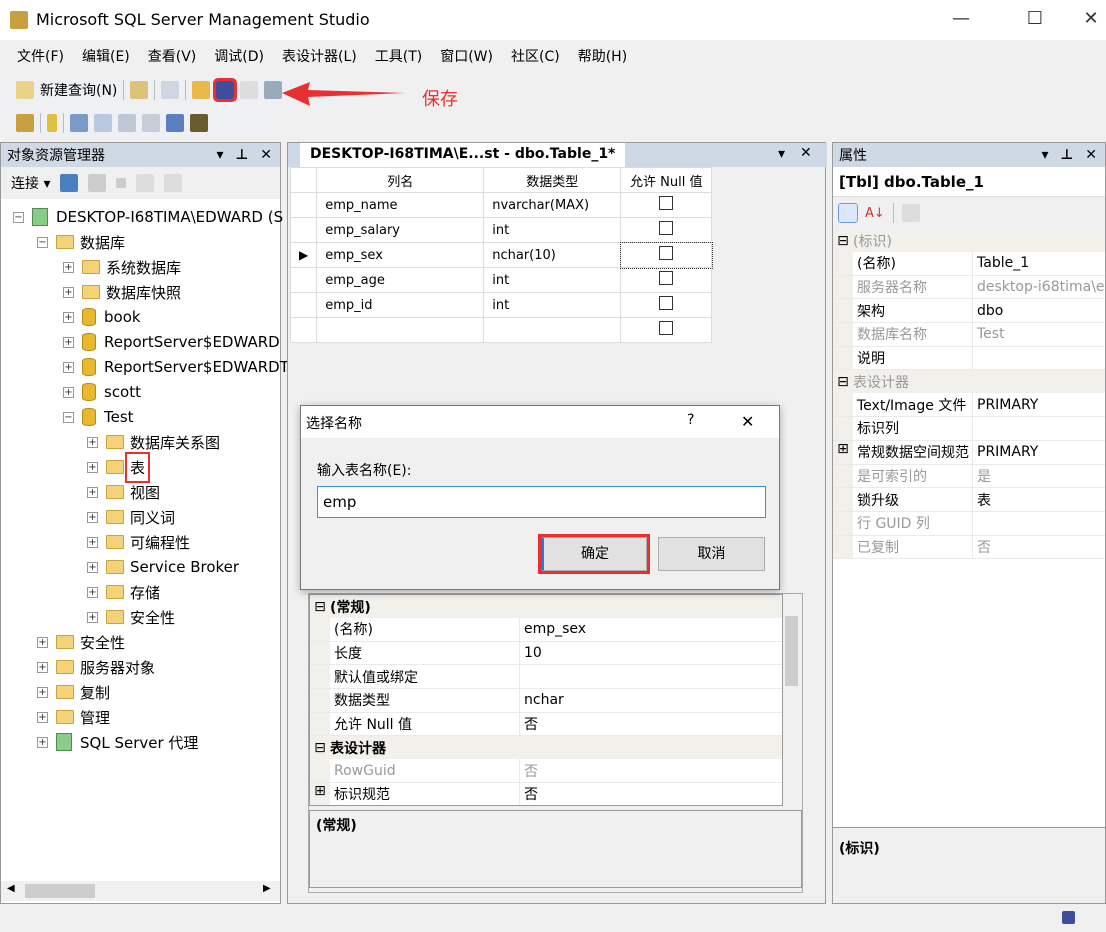 This screenshot has height=932, width=1106. I want to click on spatial-index-icon, so click(199, 123).